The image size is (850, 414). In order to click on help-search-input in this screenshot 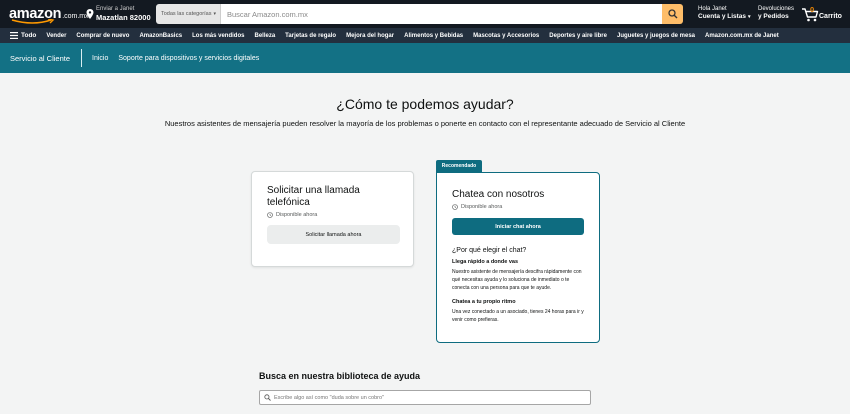, I will do `click(424, 397)`.